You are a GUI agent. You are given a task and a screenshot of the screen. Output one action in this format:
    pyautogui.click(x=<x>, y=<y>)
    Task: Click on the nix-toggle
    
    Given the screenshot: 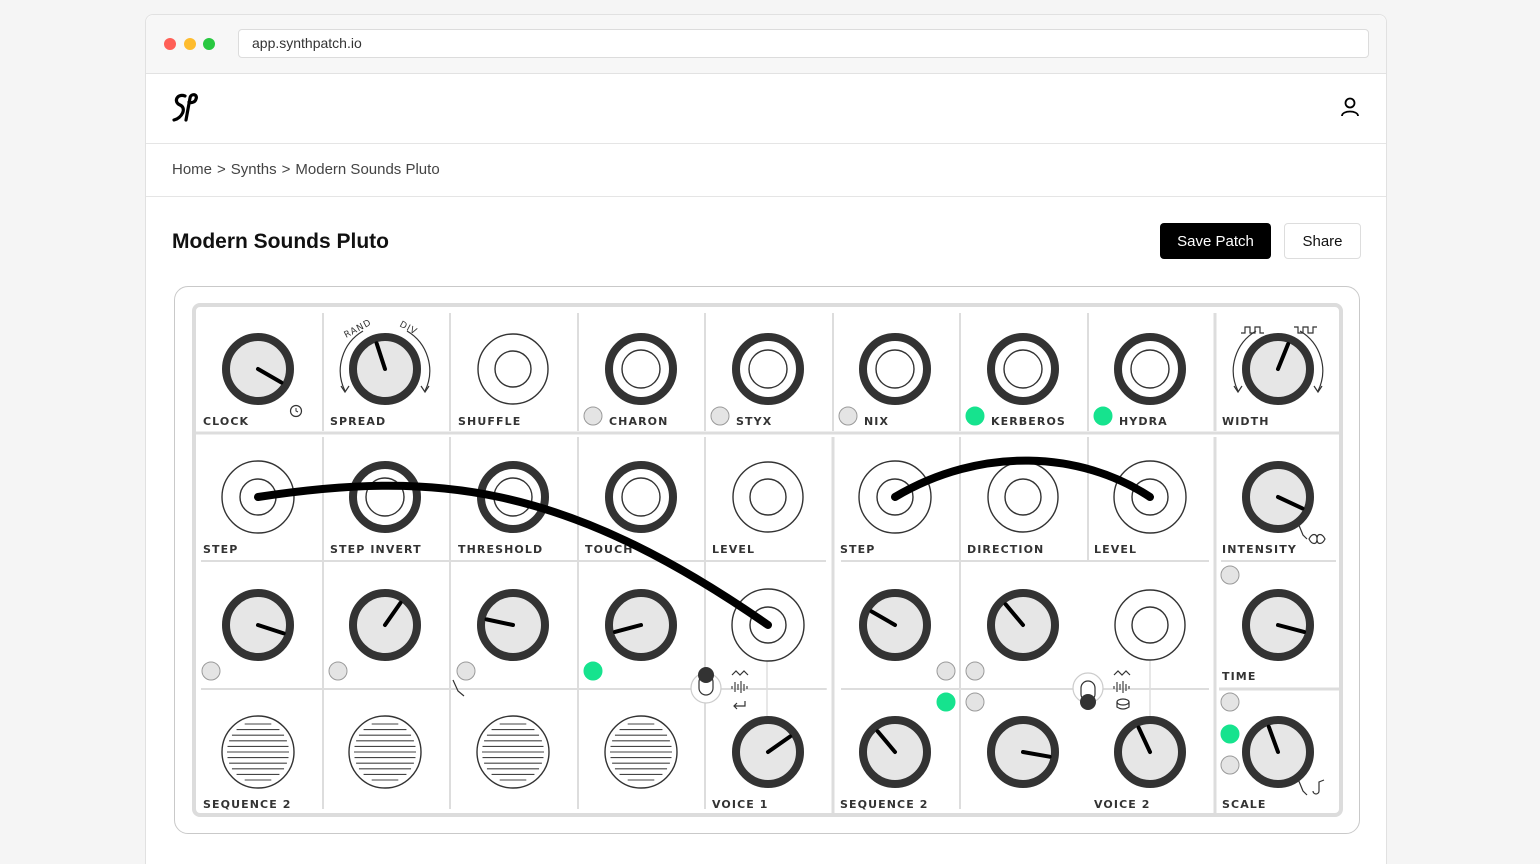 What is the action you would take?
    pyautogui.click(x=848, y=416)
    